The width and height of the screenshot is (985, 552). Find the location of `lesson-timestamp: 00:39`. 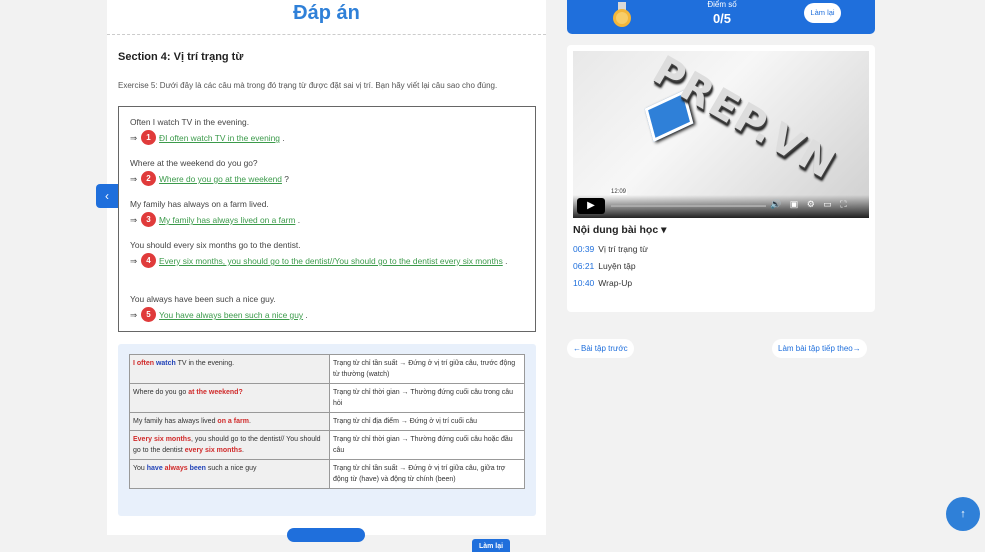

lesson-timestamp: 00:39 is located at coordinates (583, 249).